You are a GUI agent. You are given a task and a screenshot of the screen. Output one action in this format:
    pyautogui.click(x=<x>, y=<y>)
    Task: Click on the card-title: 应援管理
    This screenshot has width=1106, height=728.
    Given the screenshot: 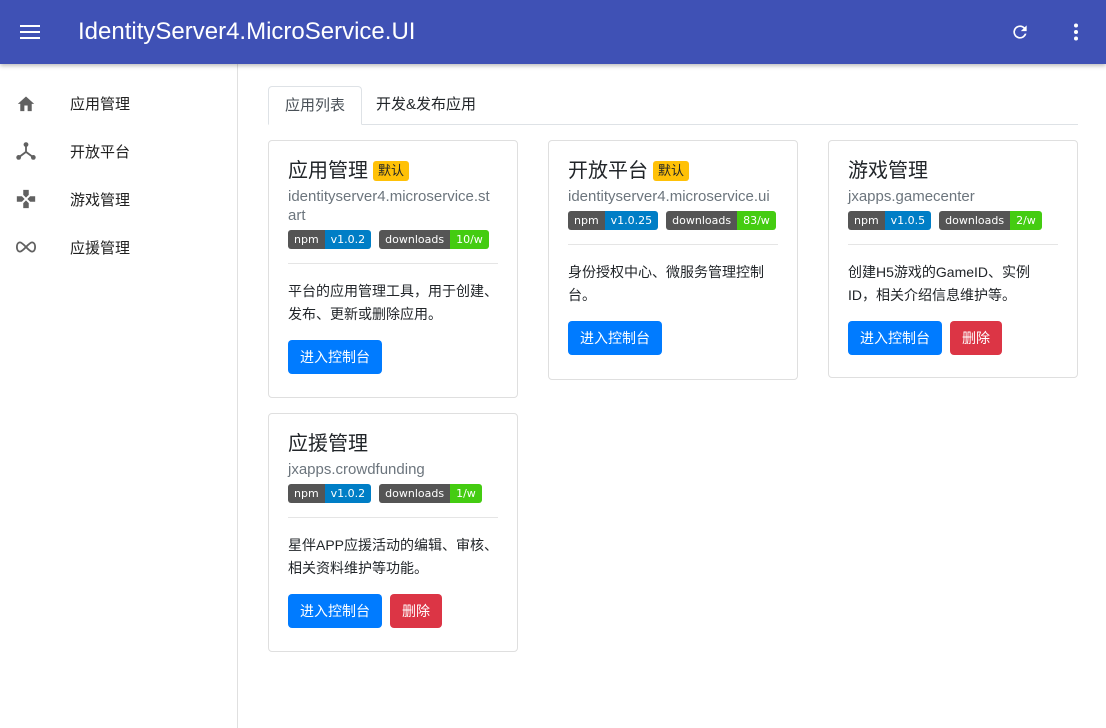 What is the action you would take?
    pyautogui.click(x=328, y=444)
    